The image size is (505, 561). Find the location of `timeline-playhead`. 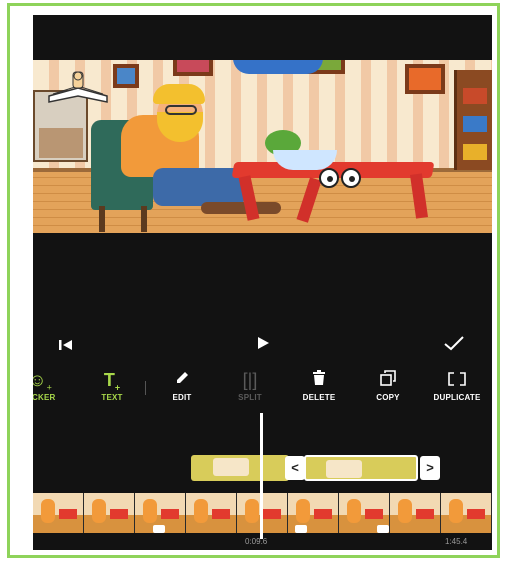

timeline-playhead is located at coordinates (261, 476).